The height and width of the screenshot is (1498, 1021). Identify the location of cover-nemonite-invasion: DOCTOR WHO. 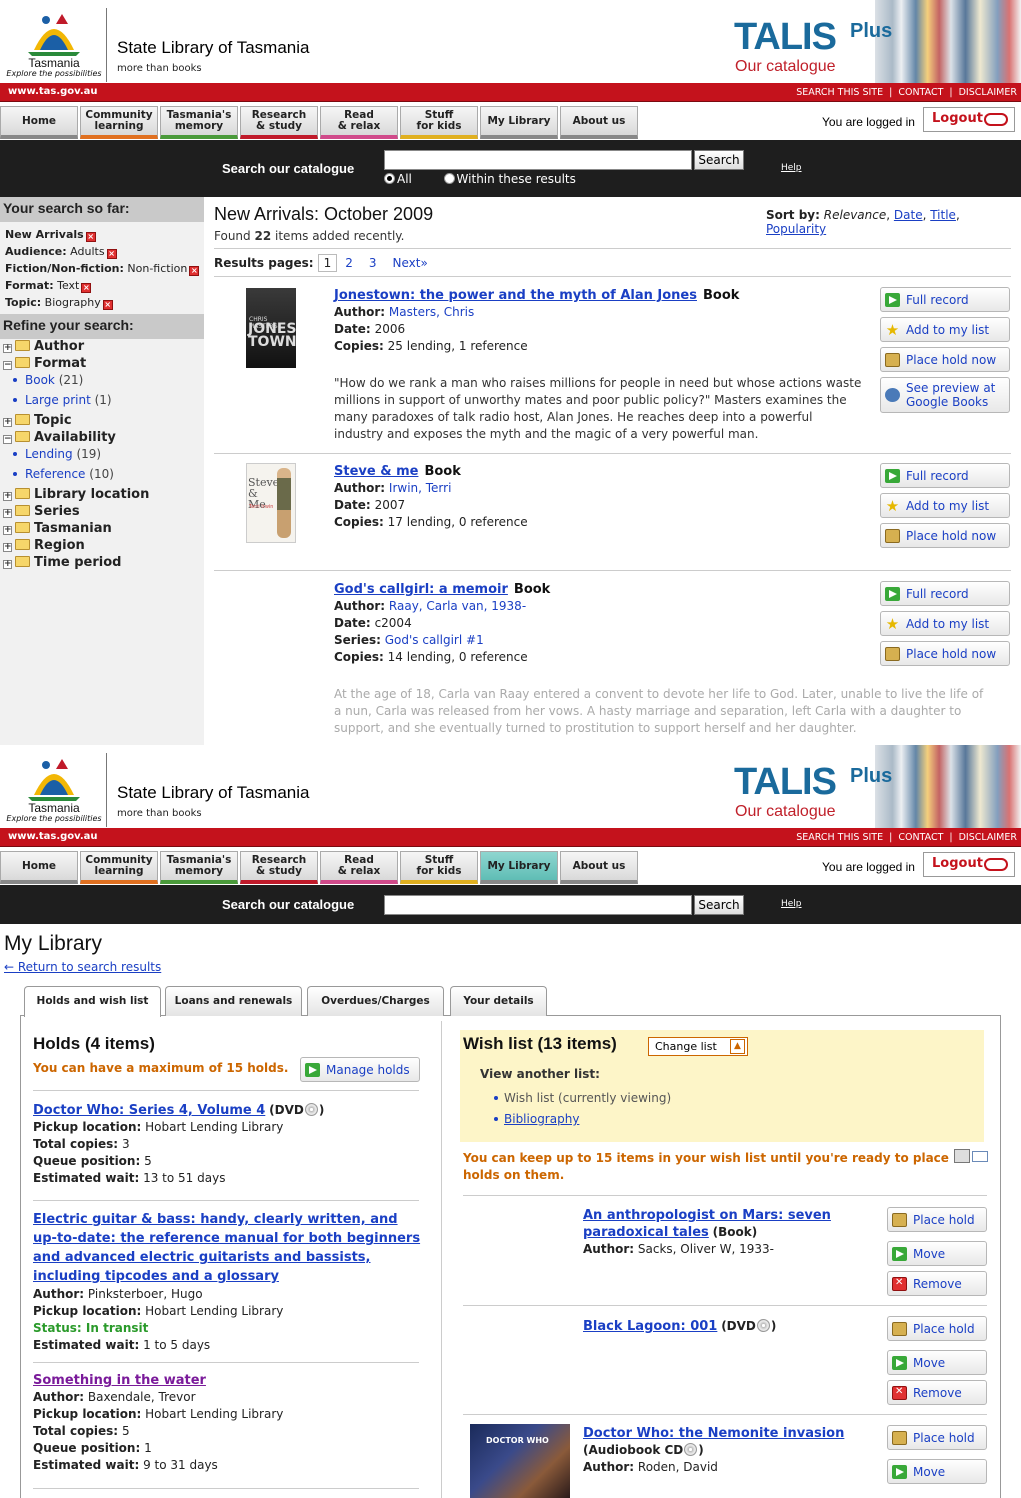
(520, 1461).